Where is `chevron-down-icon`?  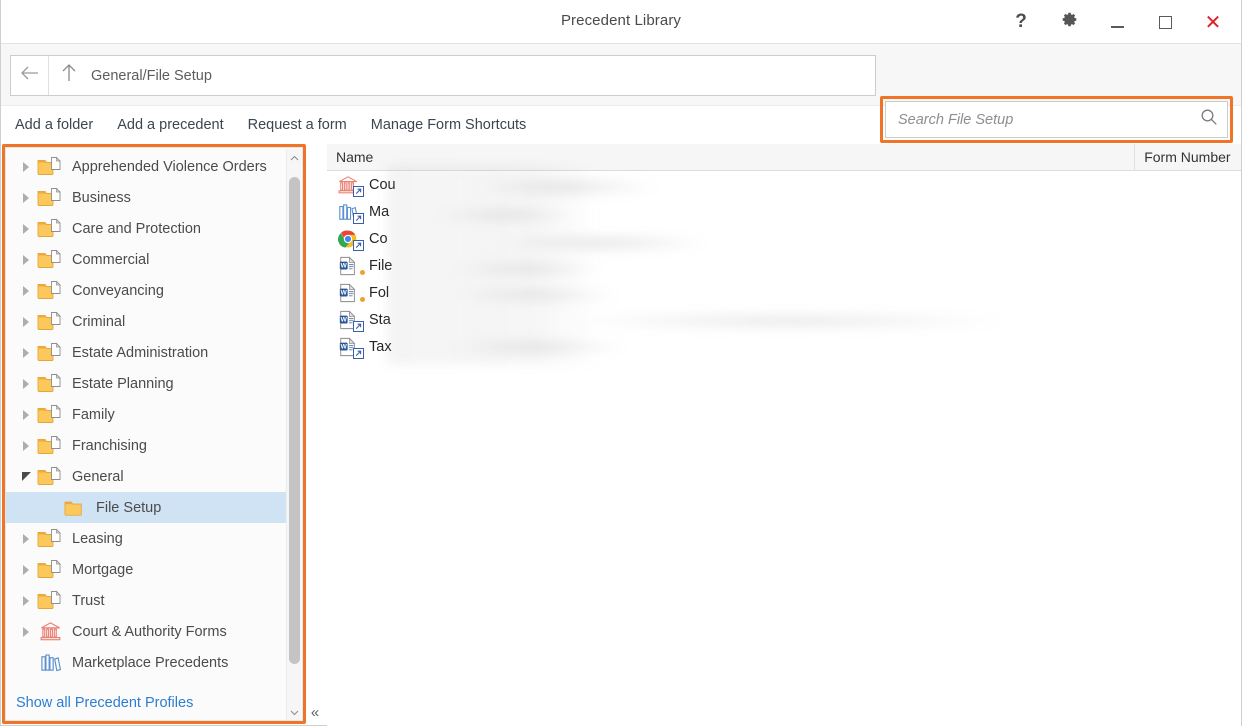 chevron-down-icon is located at coordinates (26, 476).